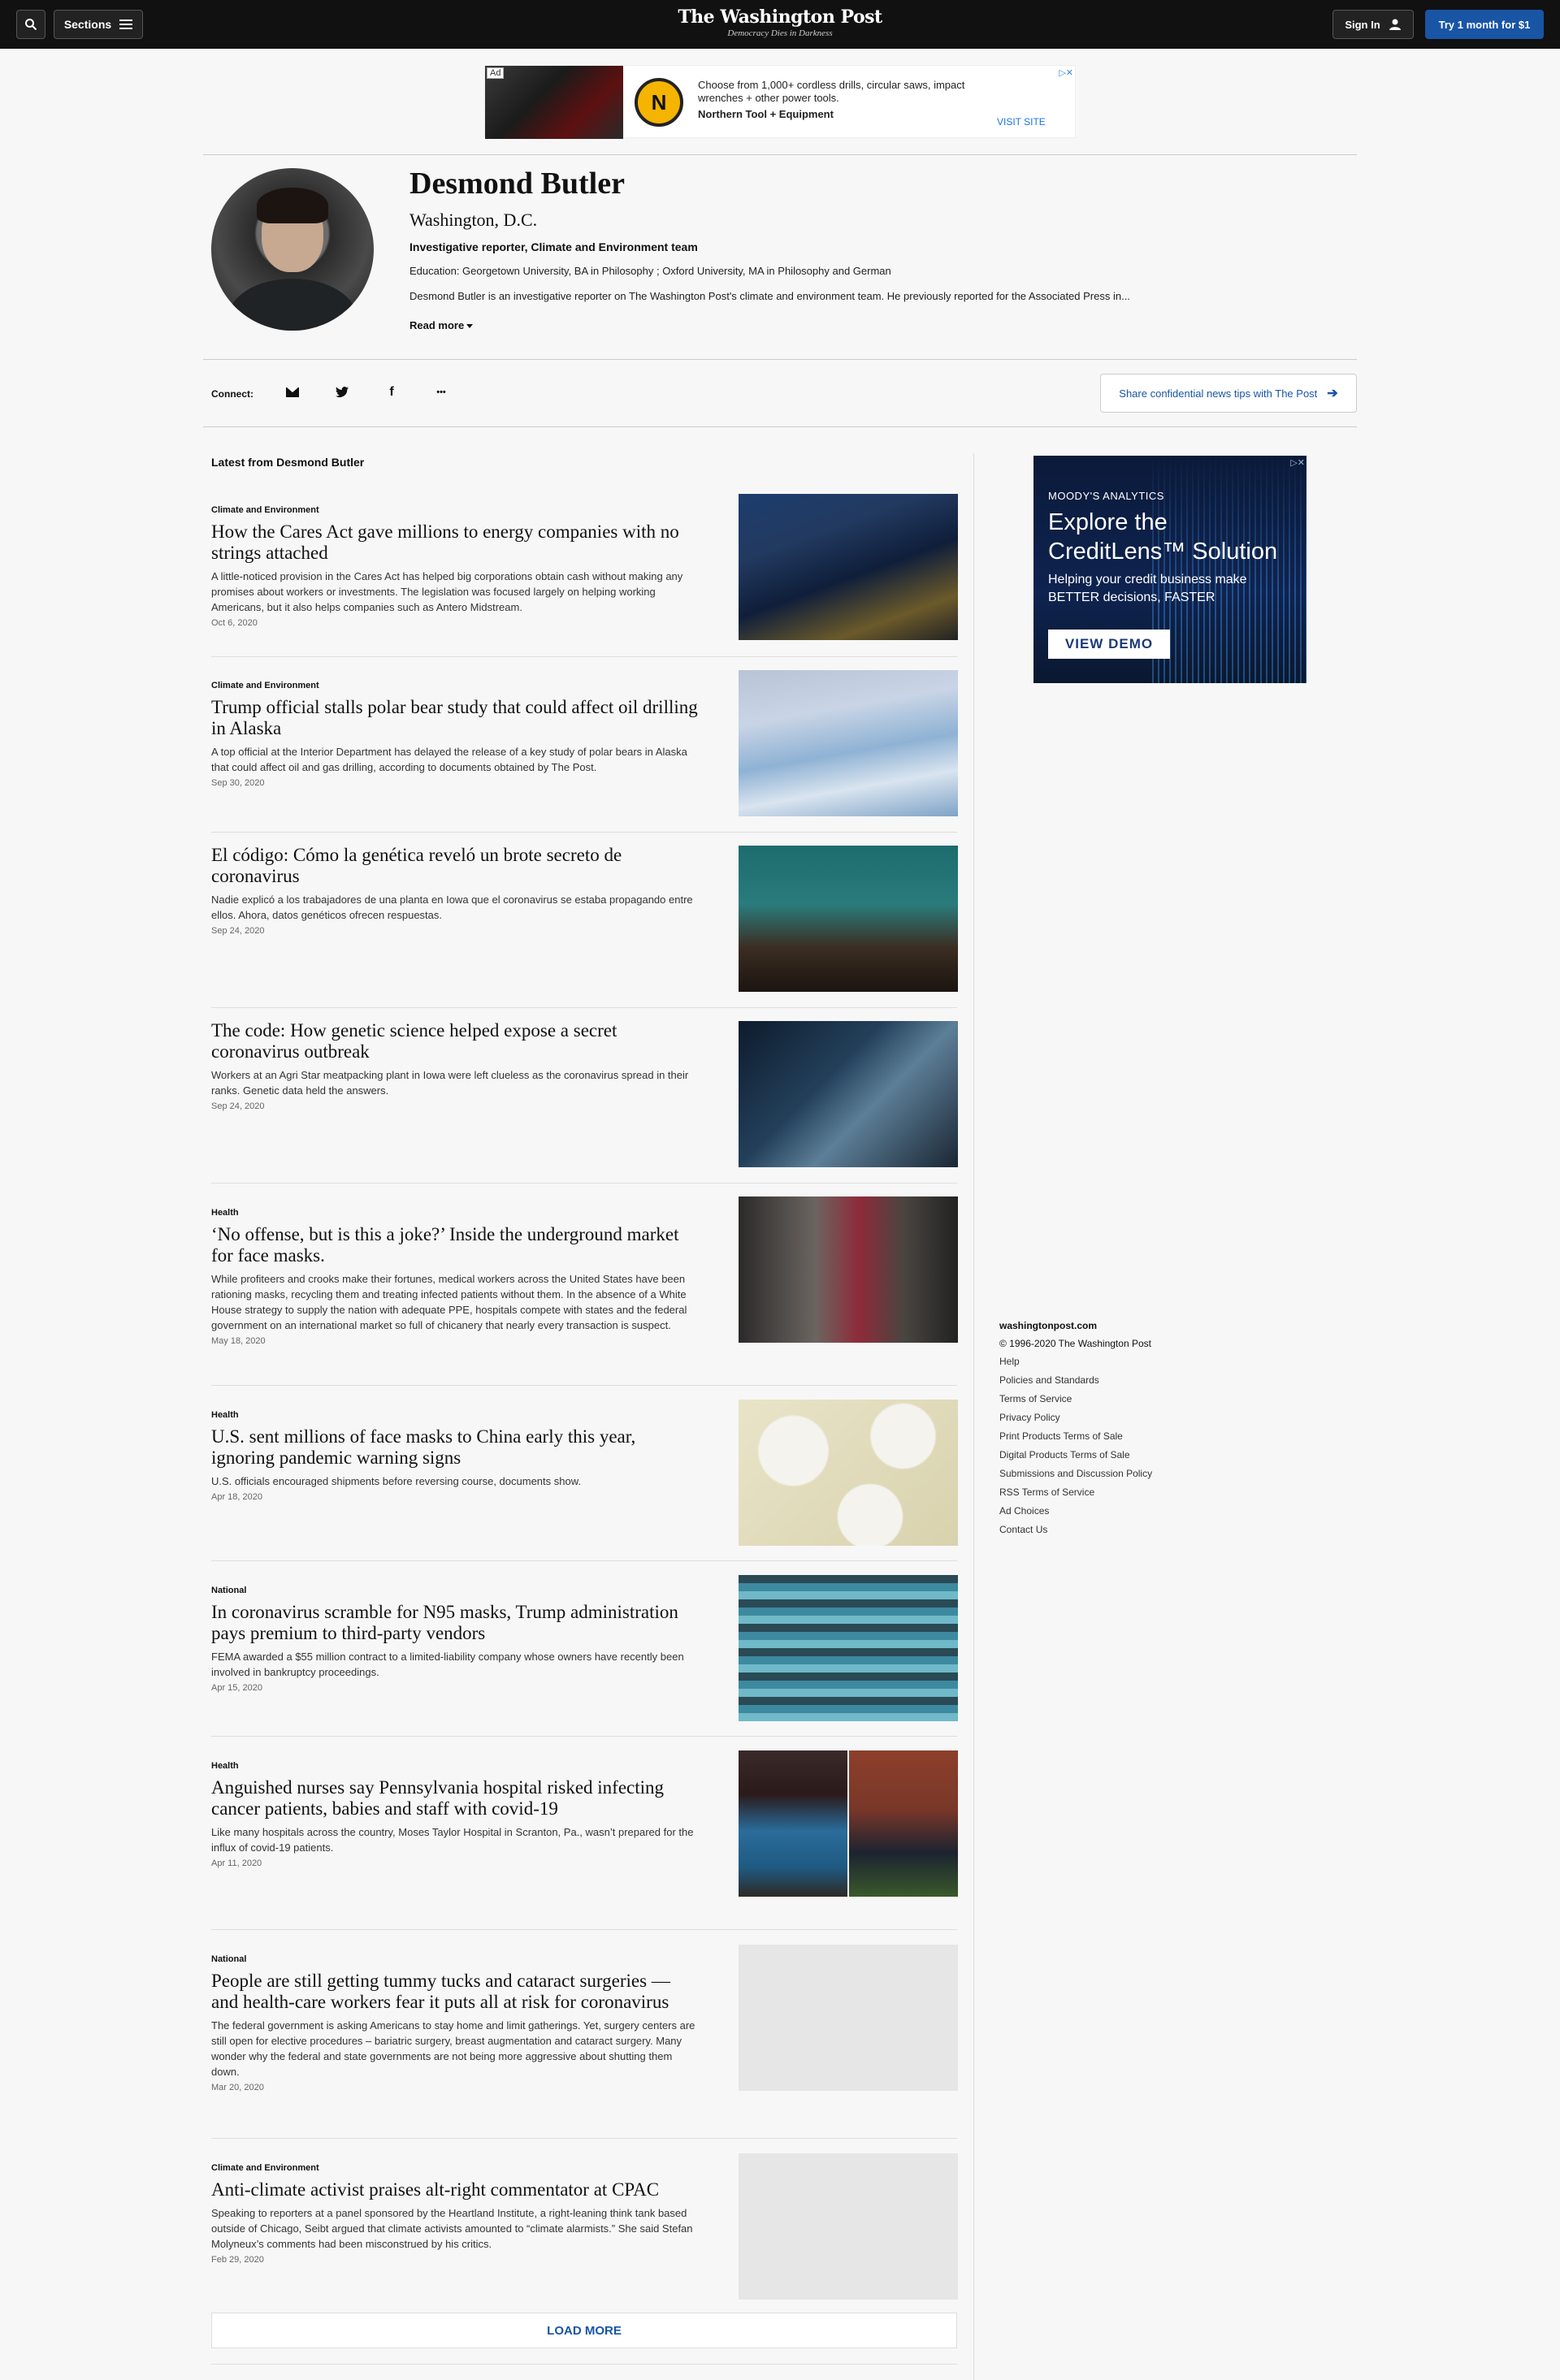 The image size is (1560, 2380). Describe the element at coordinates (87, 24) in the screenshot. I see `sections-label: Sections` at that location.